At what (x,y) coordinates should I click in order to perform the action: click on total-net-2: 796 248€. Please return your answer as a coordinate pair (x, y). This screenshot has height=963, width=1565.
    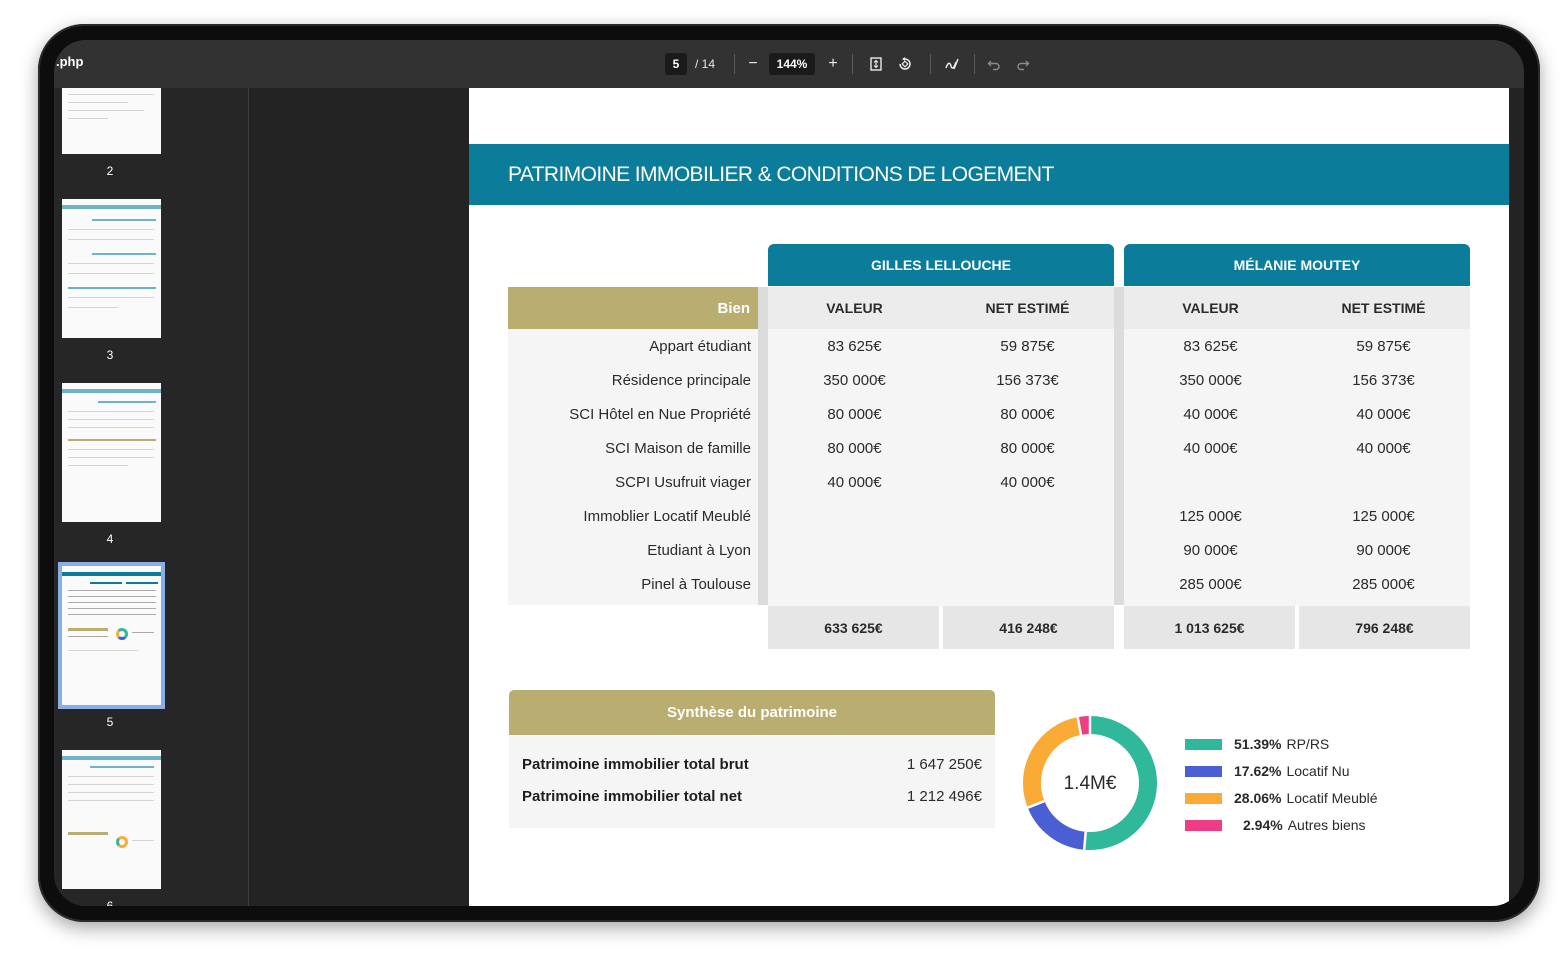
    Looking at the image, I should click on (1384, 627).